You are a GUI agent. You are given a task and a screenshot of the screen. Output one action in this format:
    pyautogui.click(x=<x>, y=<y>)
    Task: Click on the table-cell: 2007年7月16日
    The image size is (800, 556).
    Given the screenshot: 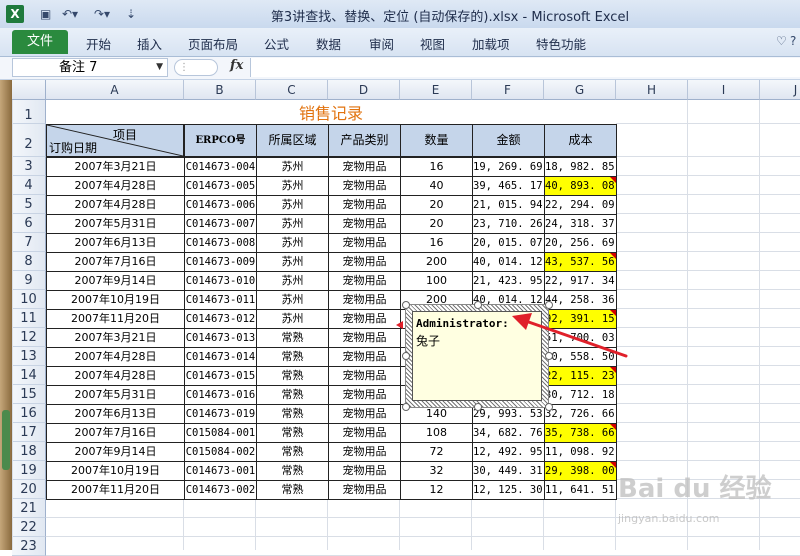 What is the action you would take?
    pyautogui.click(x=115, y=433)
    